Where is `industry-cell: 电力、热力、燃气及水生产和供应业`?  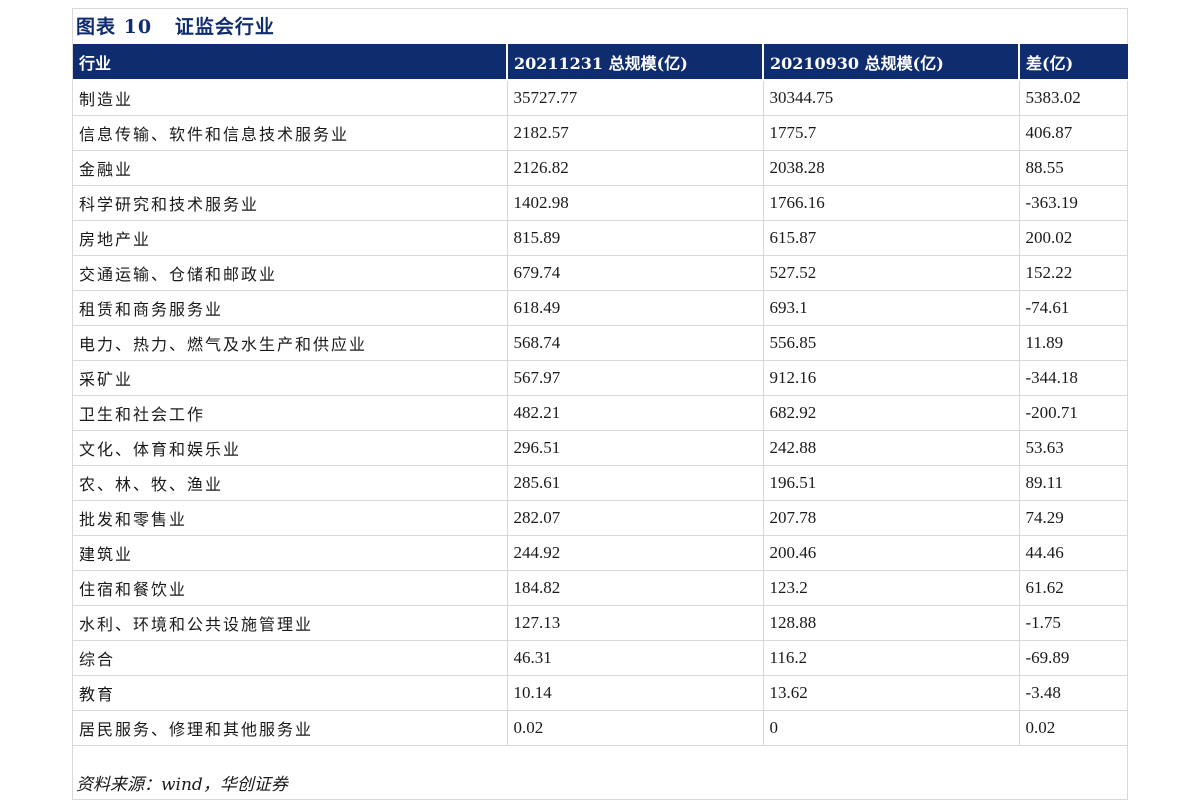
industry-cell: 电力、热力、燃气及水生产和供应业 is located at coordinates (290, 343).